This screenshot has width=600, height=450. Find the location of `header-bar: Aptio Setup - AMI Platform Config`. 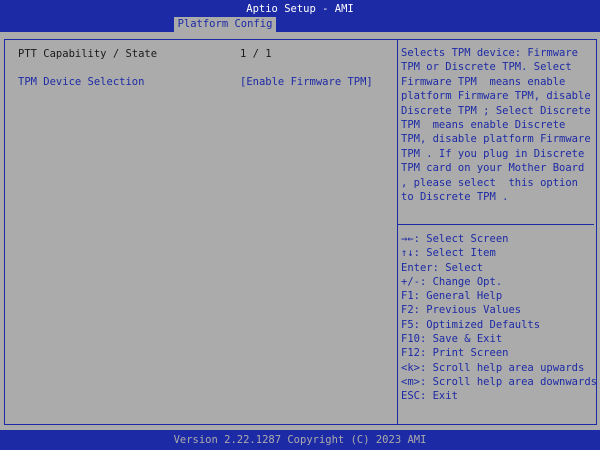

header-bar: Aptio Setup - AMI Platform Config is located at coordinates (300, 16).